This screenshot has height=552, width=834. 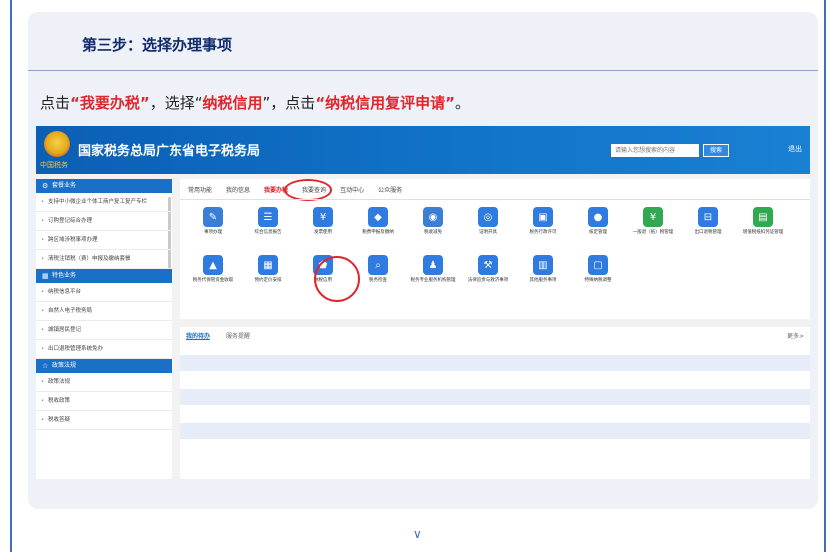 I want to click on id-card-icon: ▣, so click(x=543, y=217).